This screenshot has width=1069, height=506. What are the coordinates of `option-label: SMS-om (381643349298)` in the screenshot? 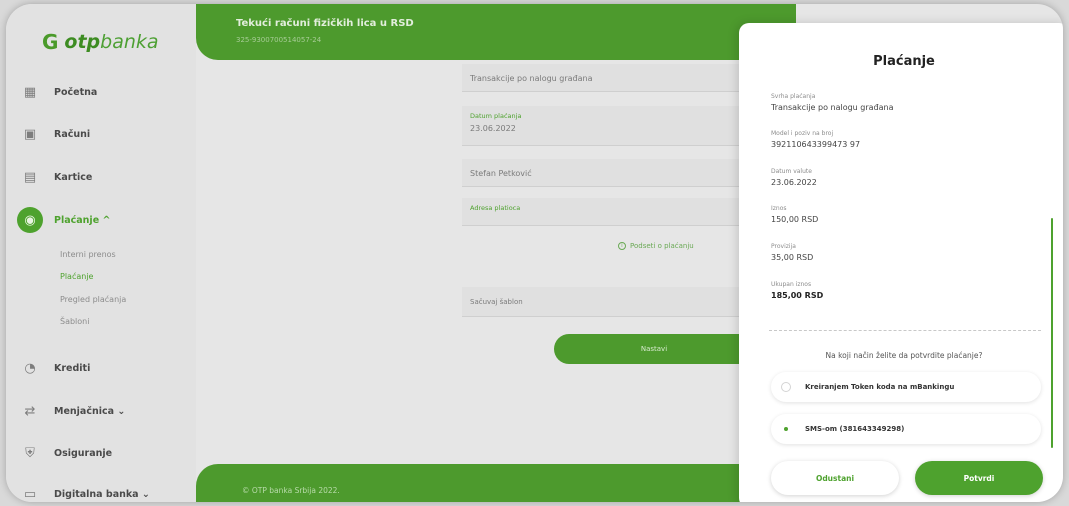 It's located at (855, 429).